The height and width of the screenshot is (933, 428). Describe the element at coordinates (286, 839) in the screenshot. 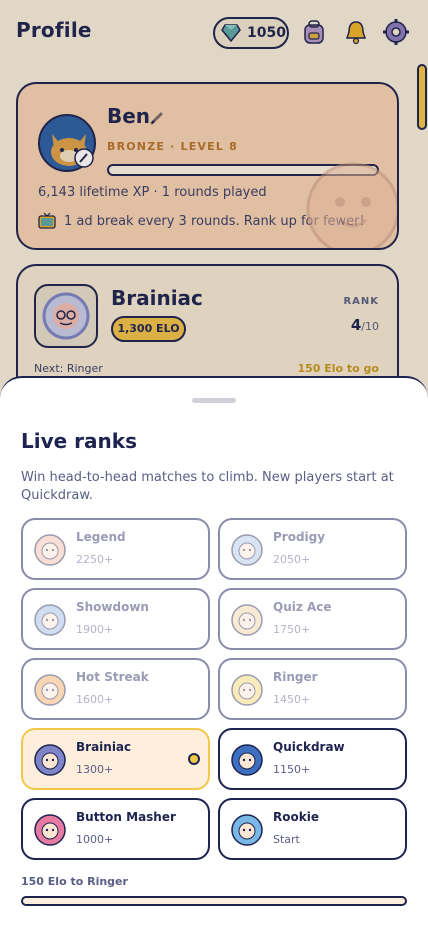

I see `rank-tile-elo: Start` at that location.